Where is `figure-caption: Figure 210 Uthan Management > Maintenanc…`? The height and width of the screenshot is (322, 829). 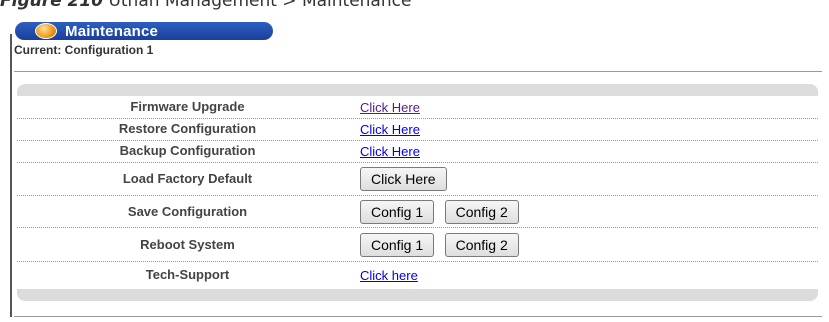
figure-caption: Figure 210 Uthan Management > Maintenanc… is located at coordinates (205, 5).